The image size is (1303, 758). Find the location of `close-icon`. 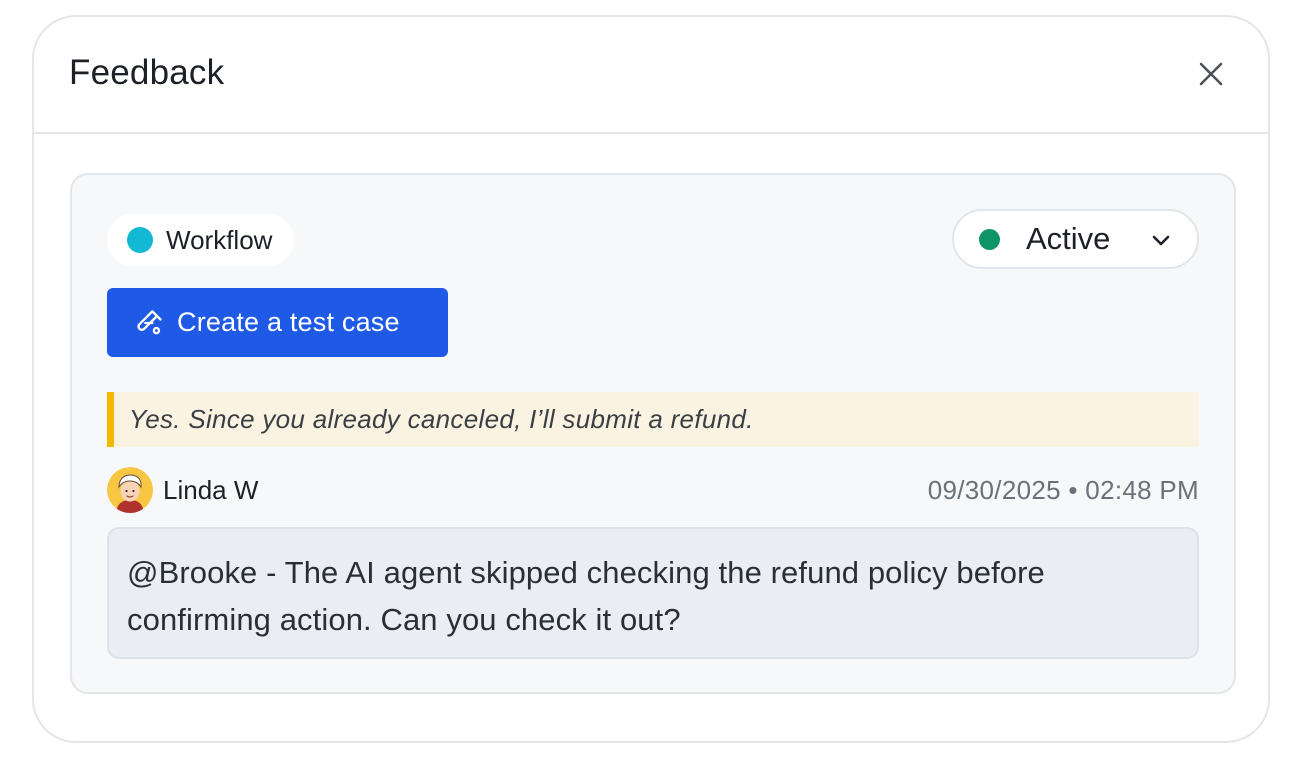

close-icon is located at coordinates (1211, 74).